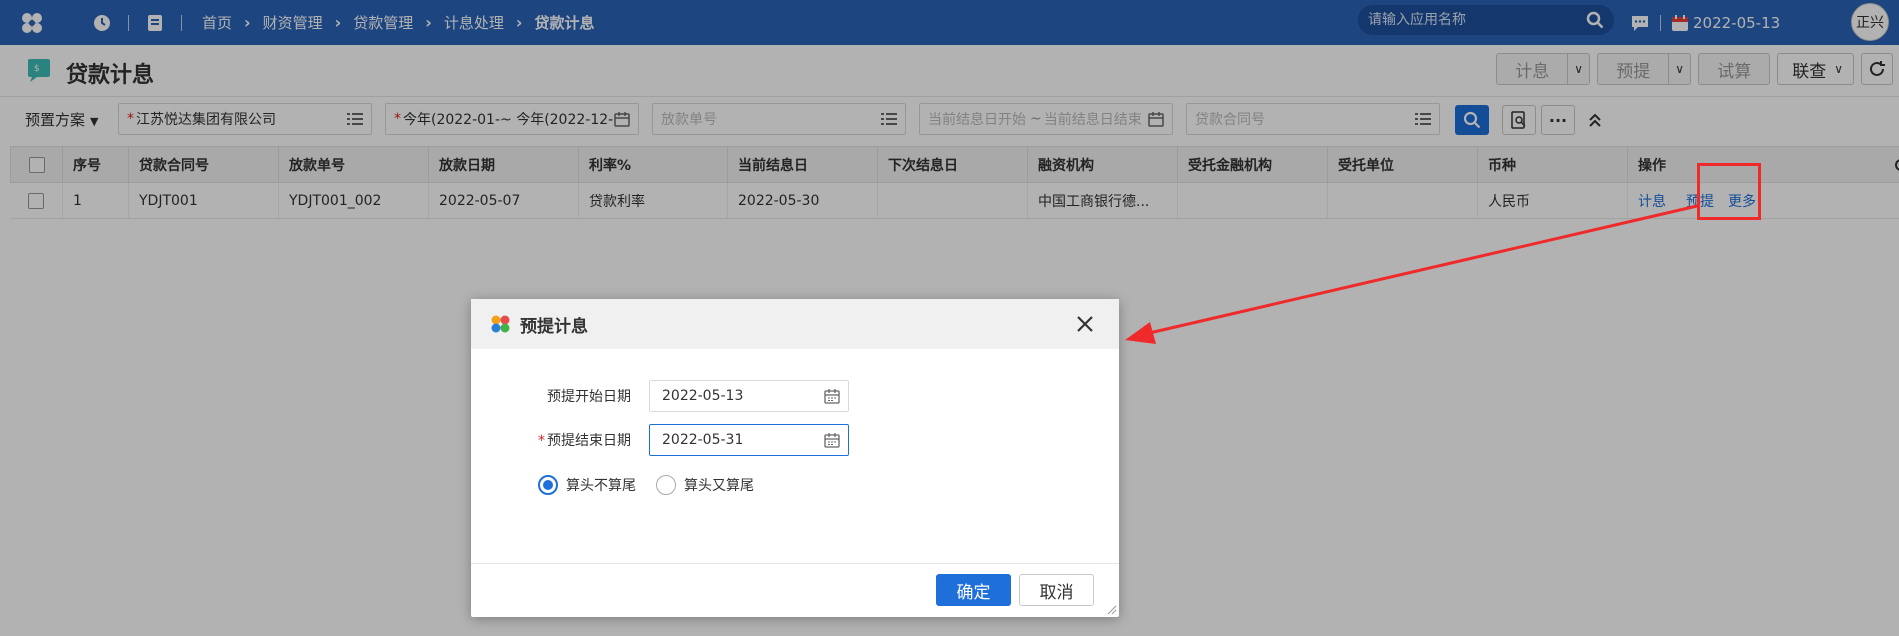 The height and width of the screenshot is (636, 1899). Describe the element at coordinates (749, 440) in the screenshot. I see `end-date-field: 2022-05-31` at that location.